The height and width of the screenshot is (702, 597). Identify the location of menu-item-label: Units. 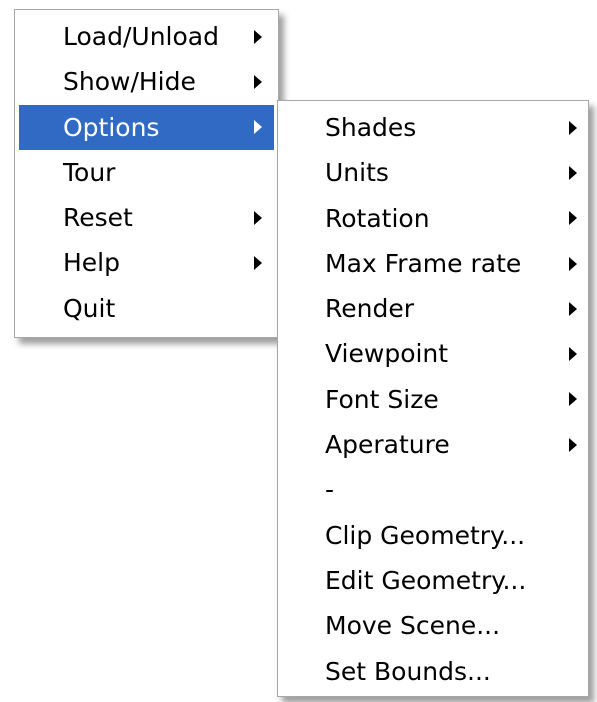
(357, 173).